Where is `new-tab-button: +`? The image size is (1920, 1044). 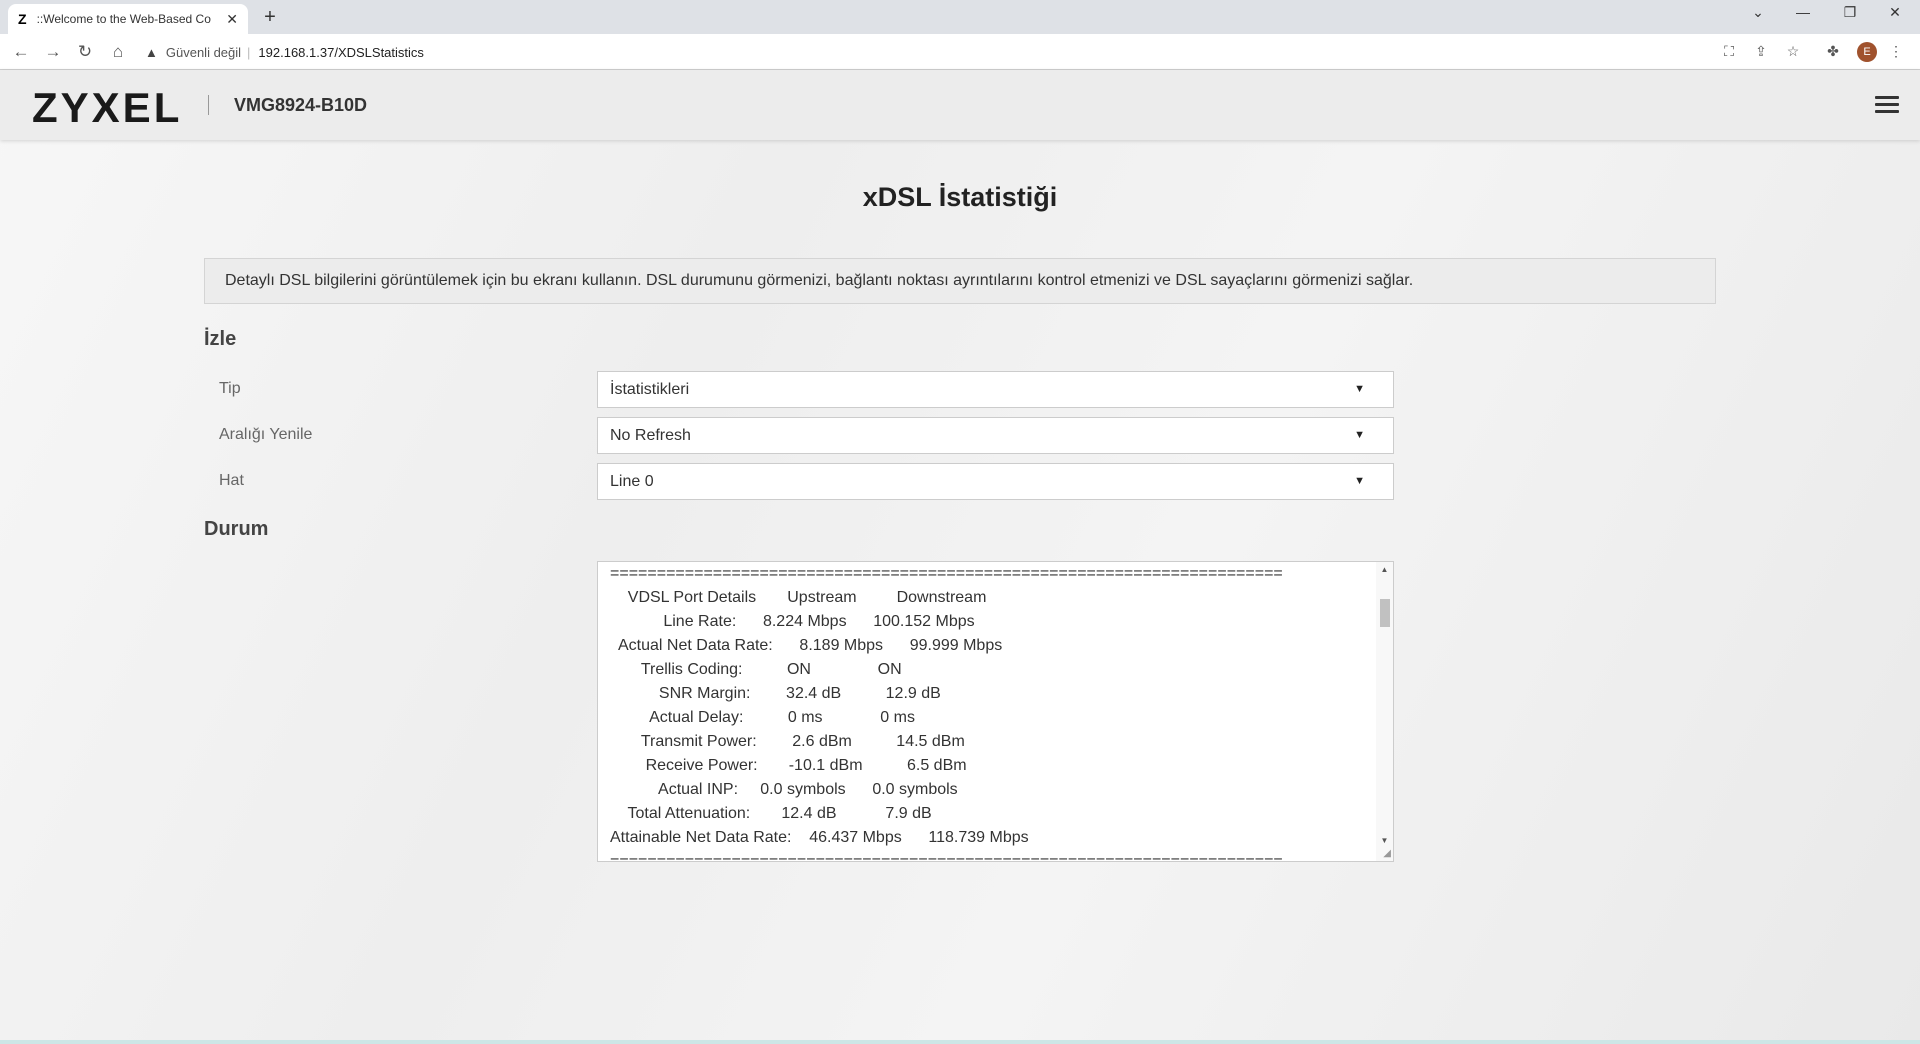
new-tab-button: + is located at coordinates (270, 17).